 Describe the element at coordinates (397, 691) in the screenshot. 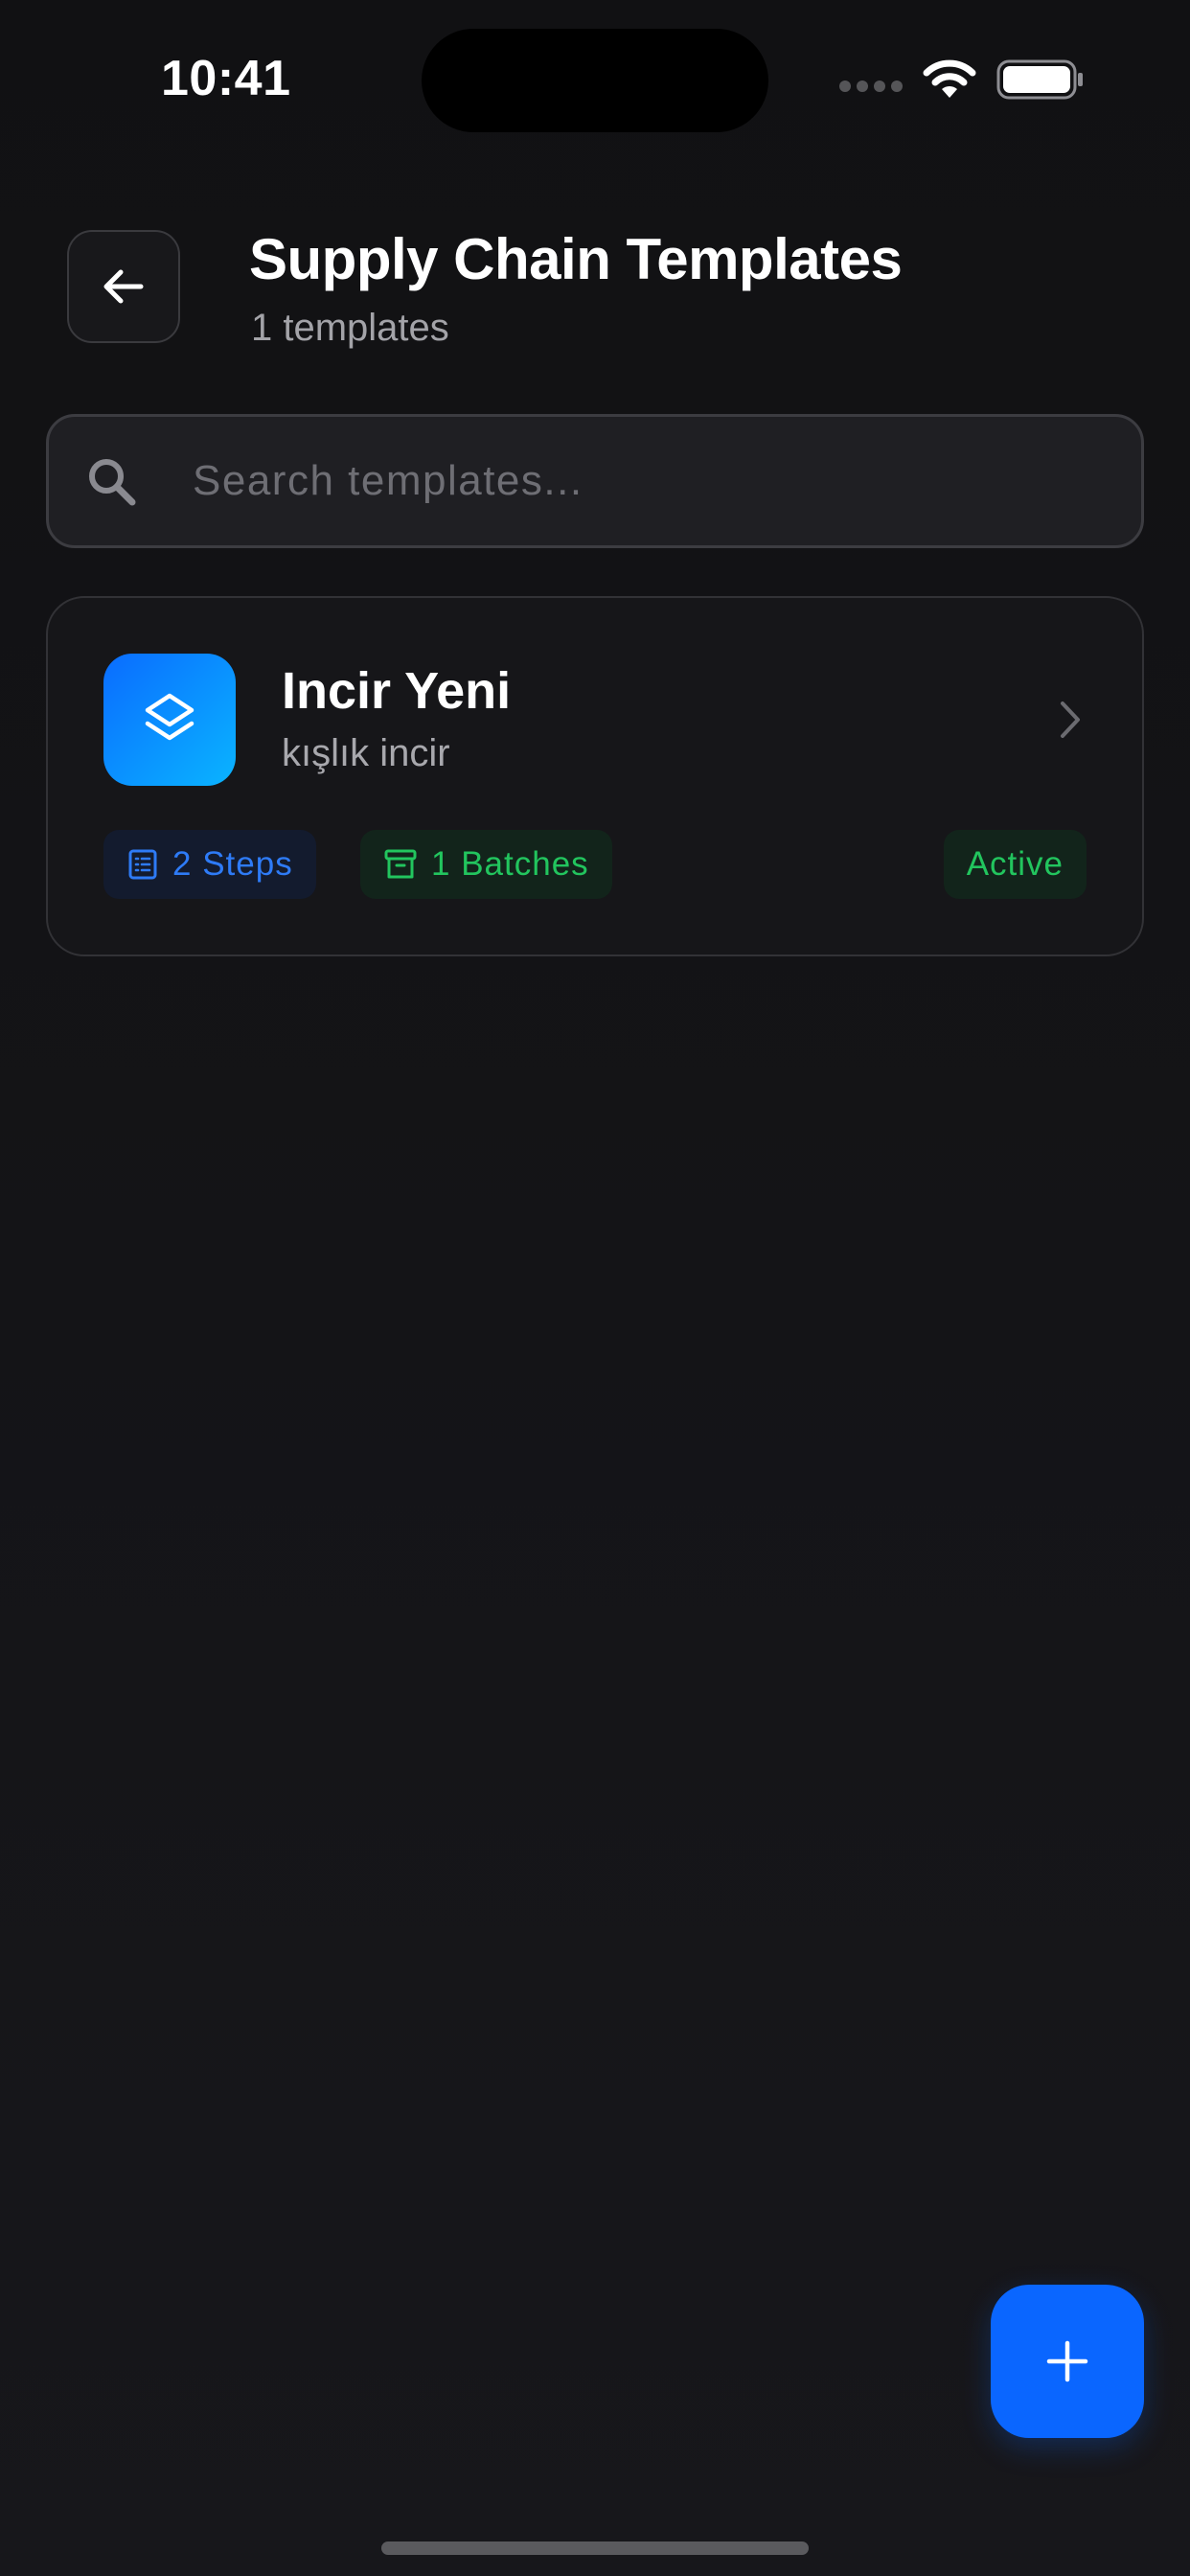

I see `template-name: Incir Yeni` at that location.